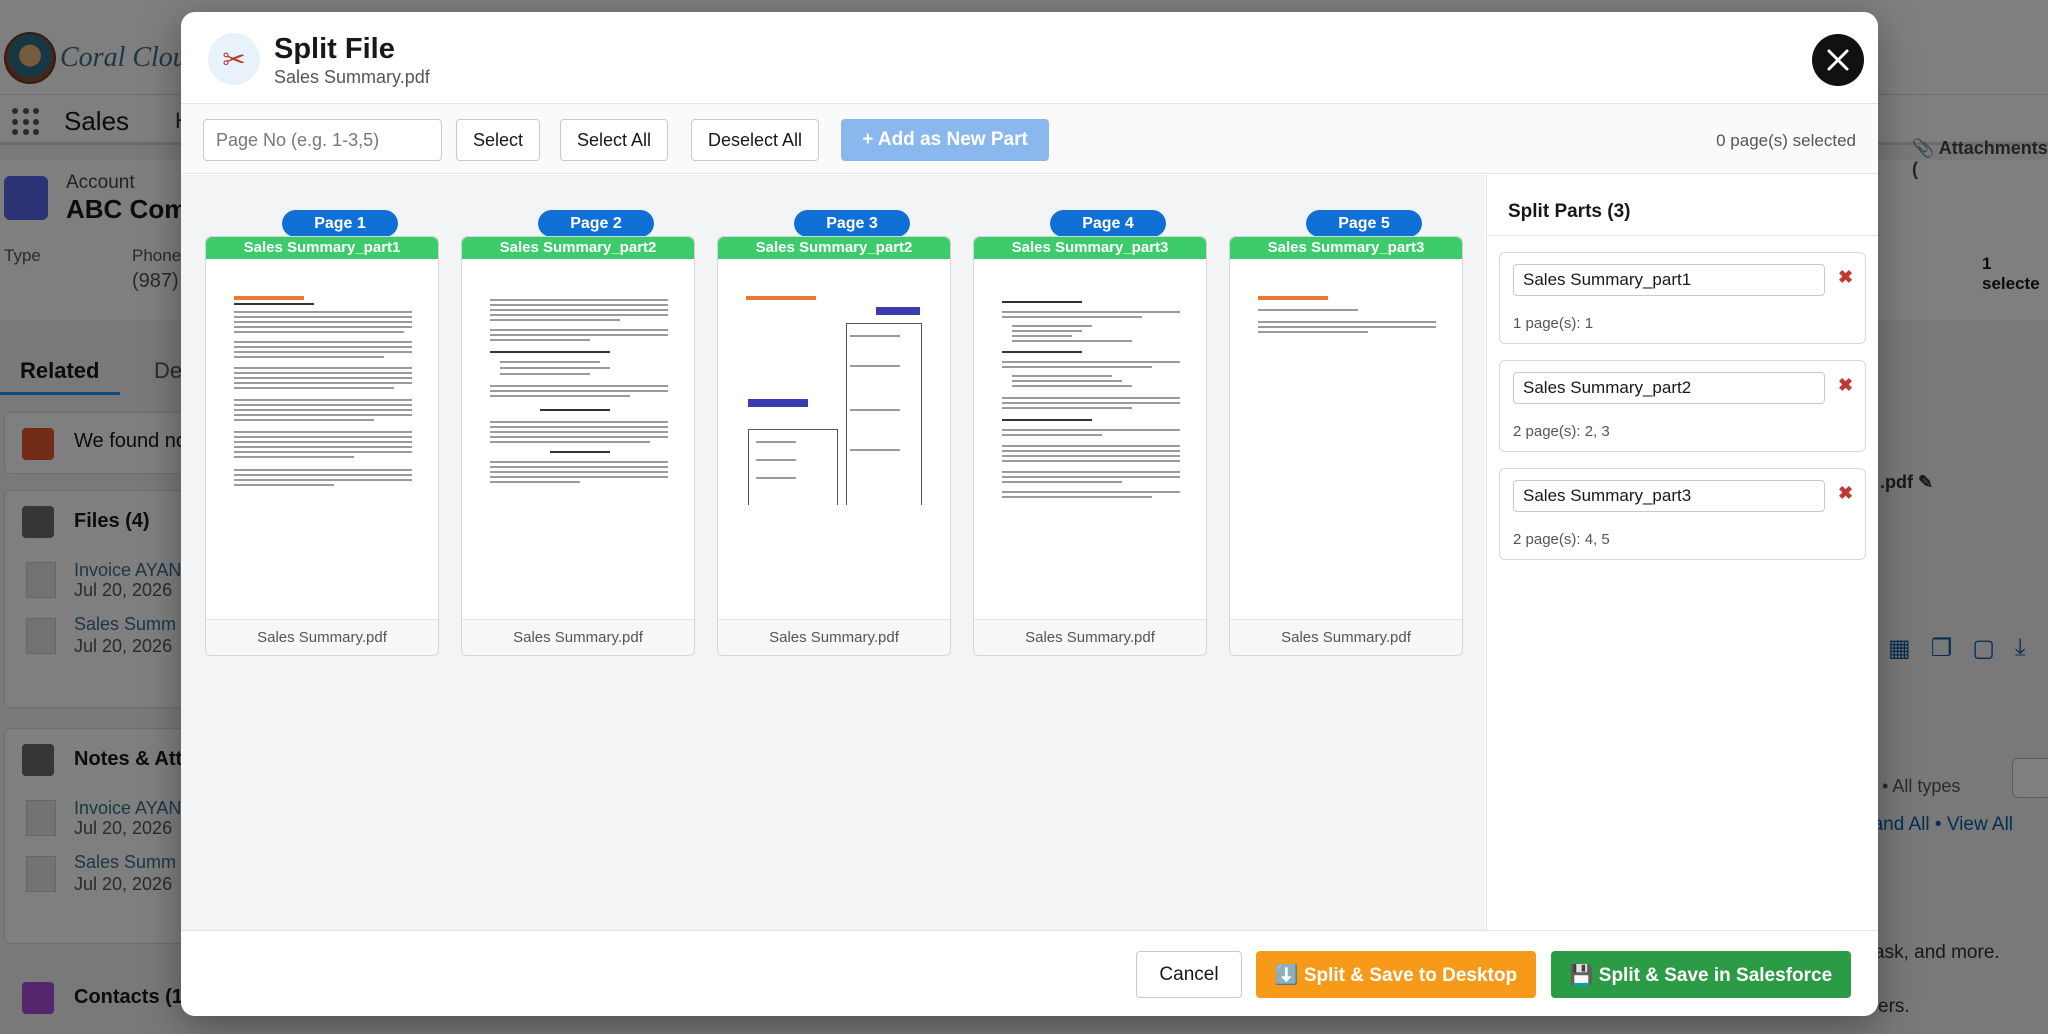 The width and height of the screenshot is (2048, 1034). Describe the element at coordinates (852, 223) in the screenshot. I see `page-label: Page 3` at that location.